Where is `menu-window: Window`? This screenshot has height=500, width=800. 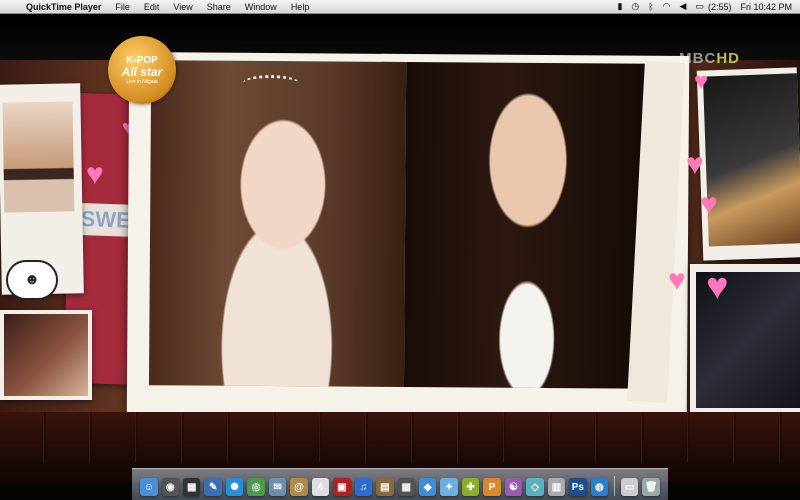
menu-window: Window is located at coordinates (261, 7).